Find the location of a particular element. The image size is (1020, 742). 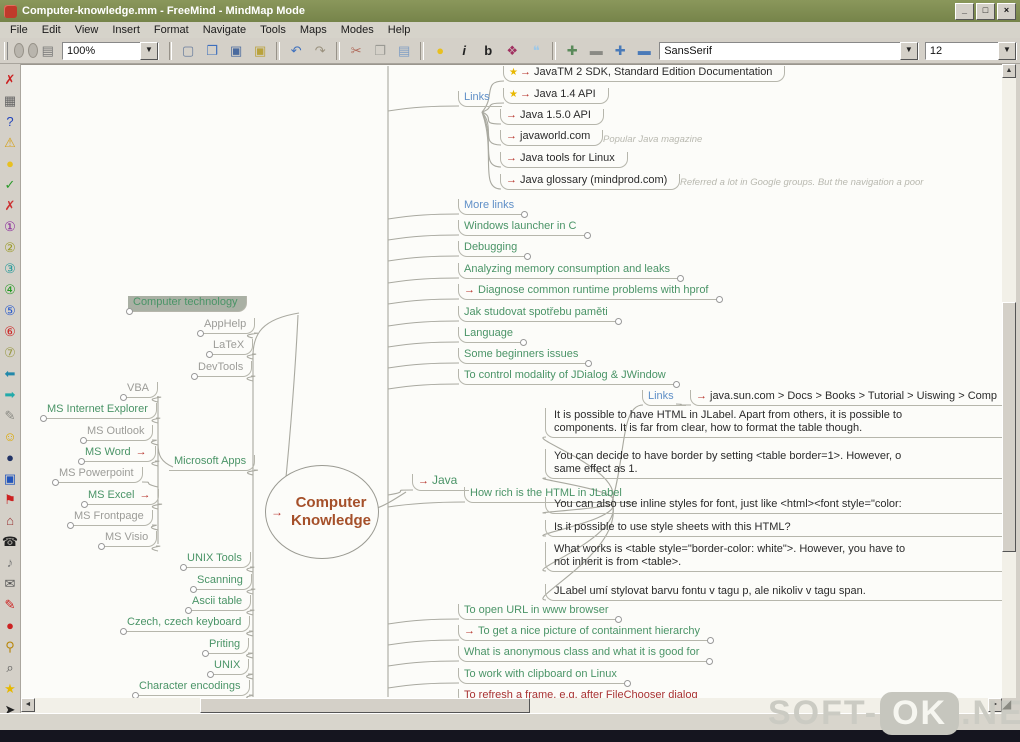

reduce-font-button: ▬ is located at coordinates (596, 50).